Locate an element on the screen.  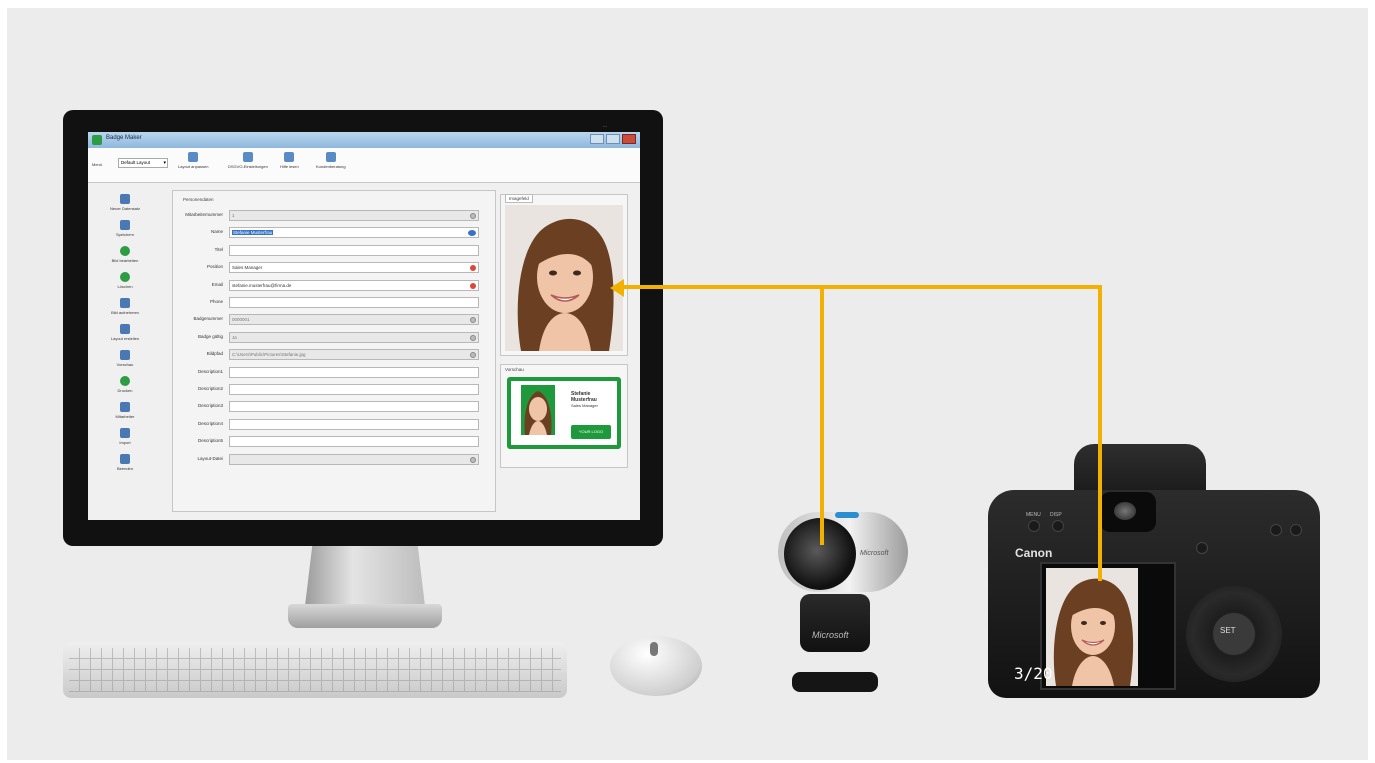
form-row: Name Stefanie Musterfrau is located at coordinates (334, 233).